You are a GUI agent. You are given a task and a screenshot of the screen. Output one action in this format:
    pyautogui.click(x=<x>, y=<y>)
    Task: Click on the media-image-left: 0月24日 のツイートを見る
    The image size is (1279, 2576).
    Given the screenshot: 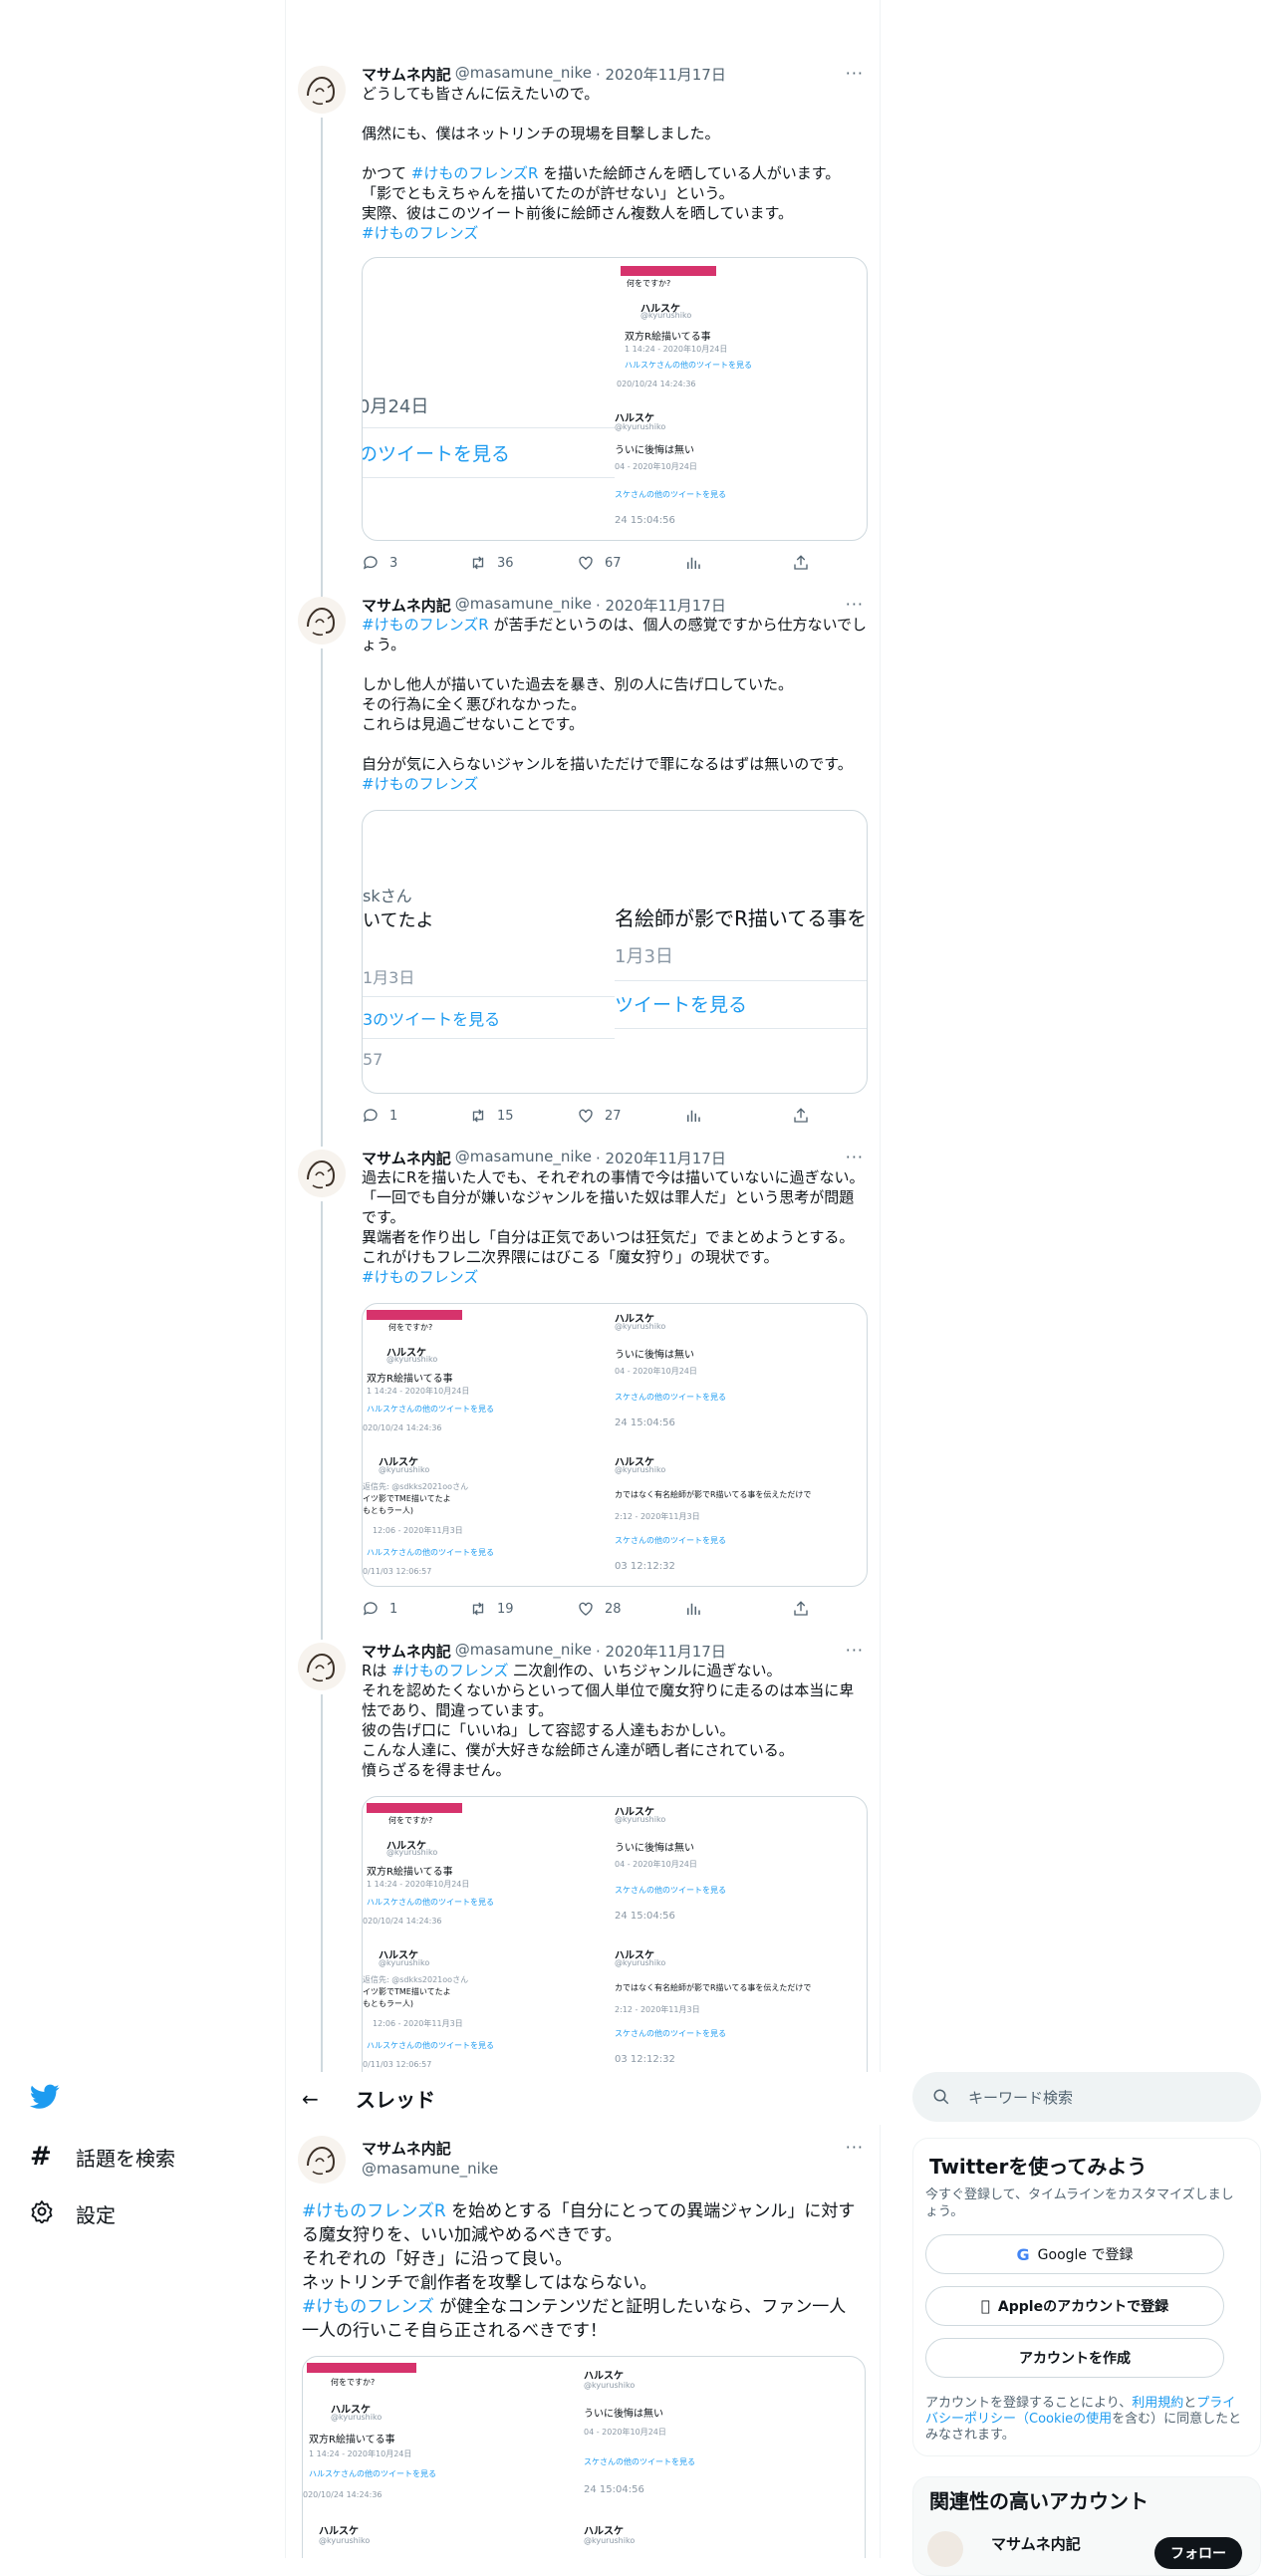 What is the action you would take?
    pyautogui.click(x=489, y=399)
    